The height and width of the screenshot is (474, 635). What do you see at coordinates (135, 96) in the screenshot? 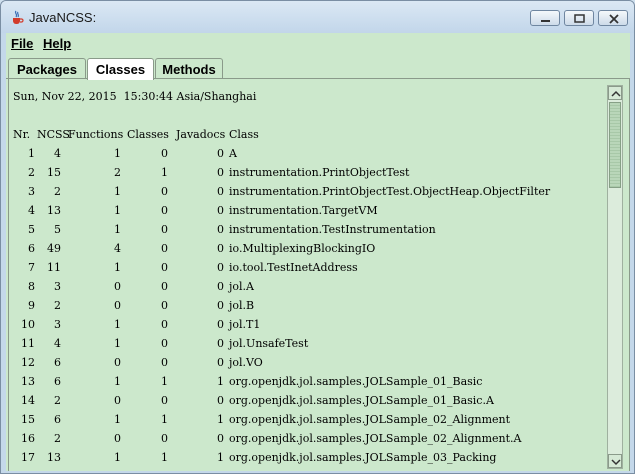
I see `report-date: Sun, Nov 22, 2015 15:30:44 Asia/Shanghai` at bounding box center [135, 96].